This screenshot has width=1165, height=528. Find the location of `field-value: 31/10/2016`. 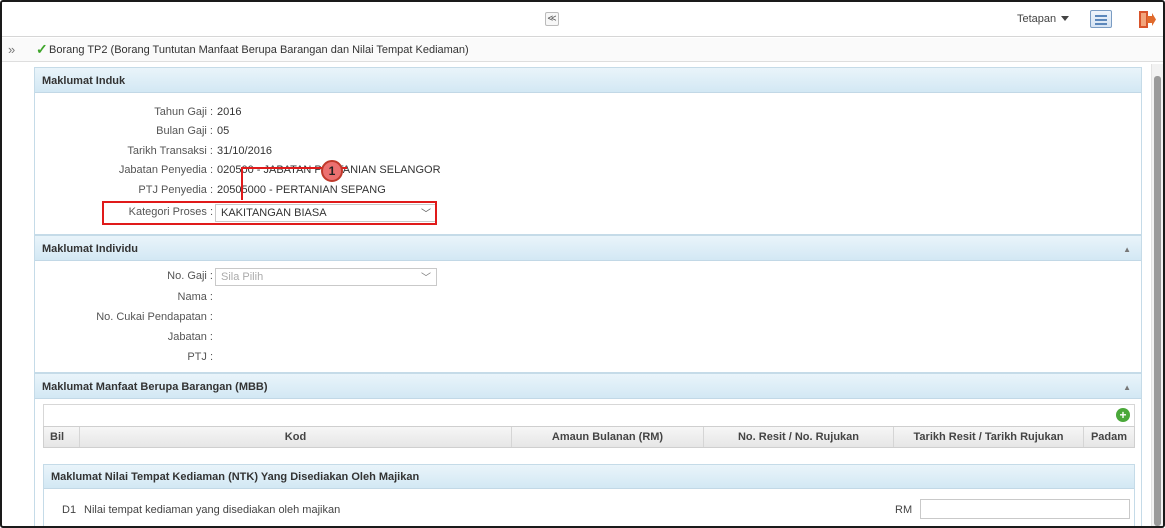

field-value: 31/10/2016 is located at coordinates (245, 151).